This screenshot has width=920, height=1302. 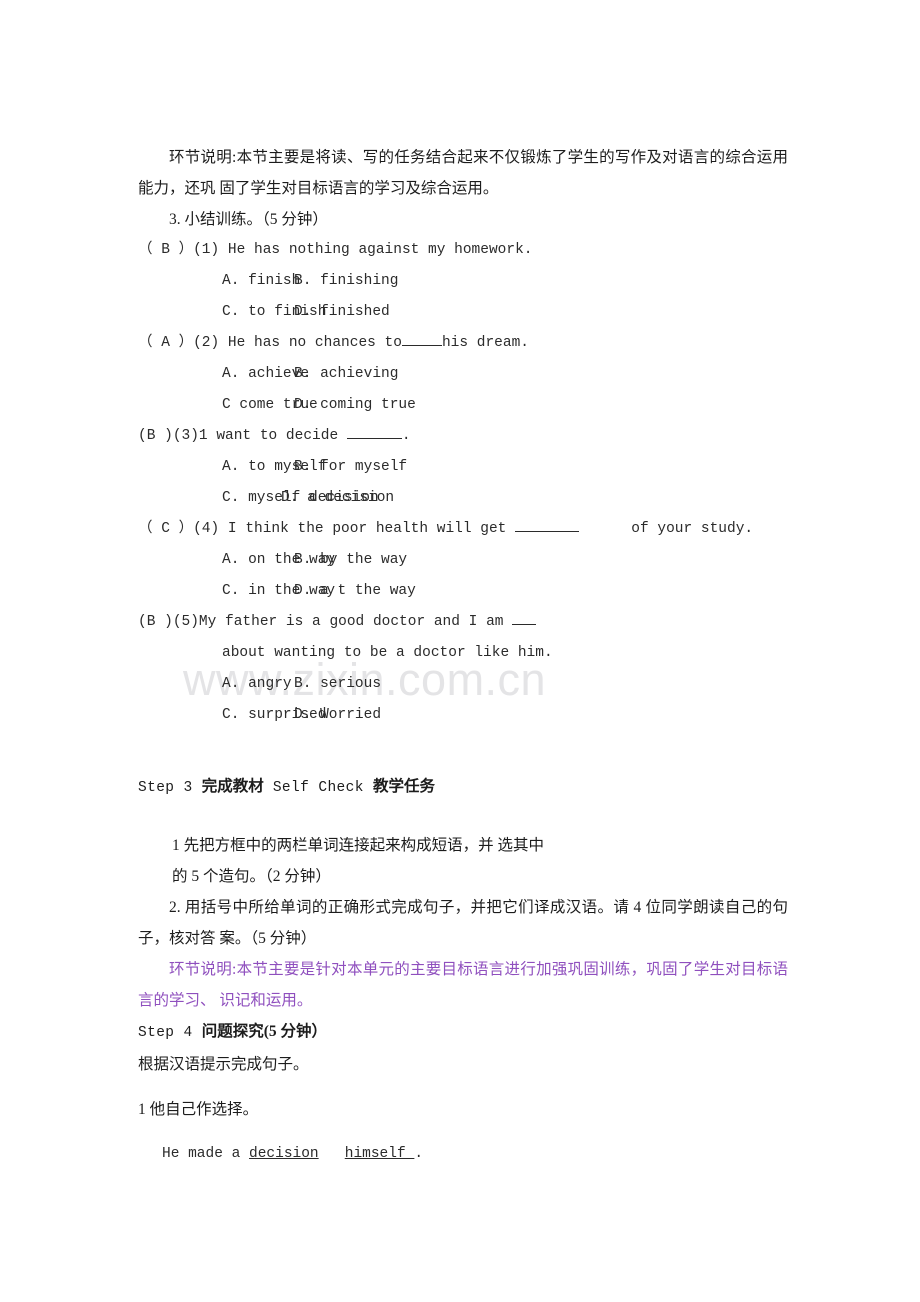 I want to click on mcq-2-option-b-text: achieving, so click(x=359, y=374).